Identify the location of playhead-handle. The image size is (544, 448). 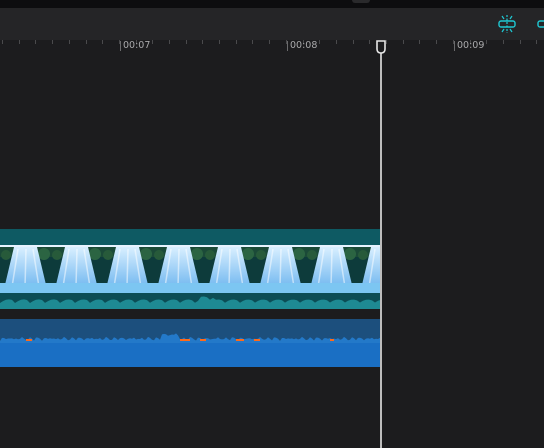
(381, 47).